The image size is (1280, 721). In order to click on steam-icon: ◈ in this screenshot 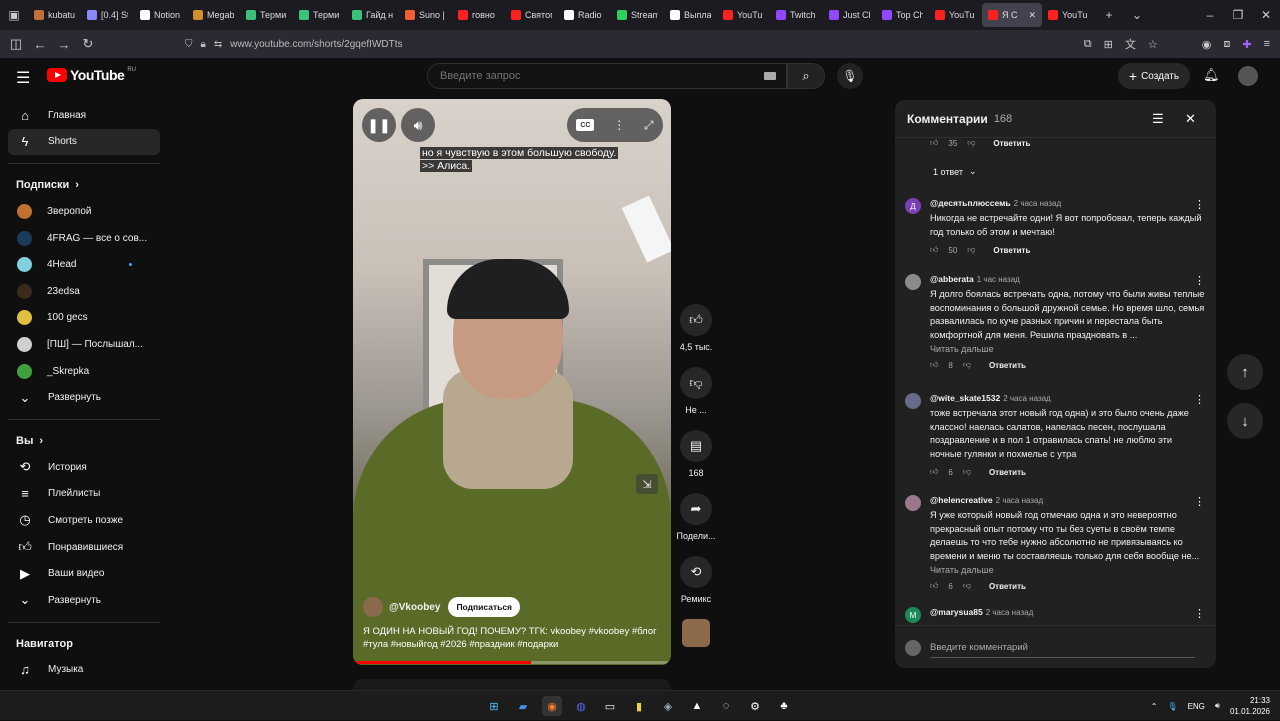, I will do `click(668, 706)`.